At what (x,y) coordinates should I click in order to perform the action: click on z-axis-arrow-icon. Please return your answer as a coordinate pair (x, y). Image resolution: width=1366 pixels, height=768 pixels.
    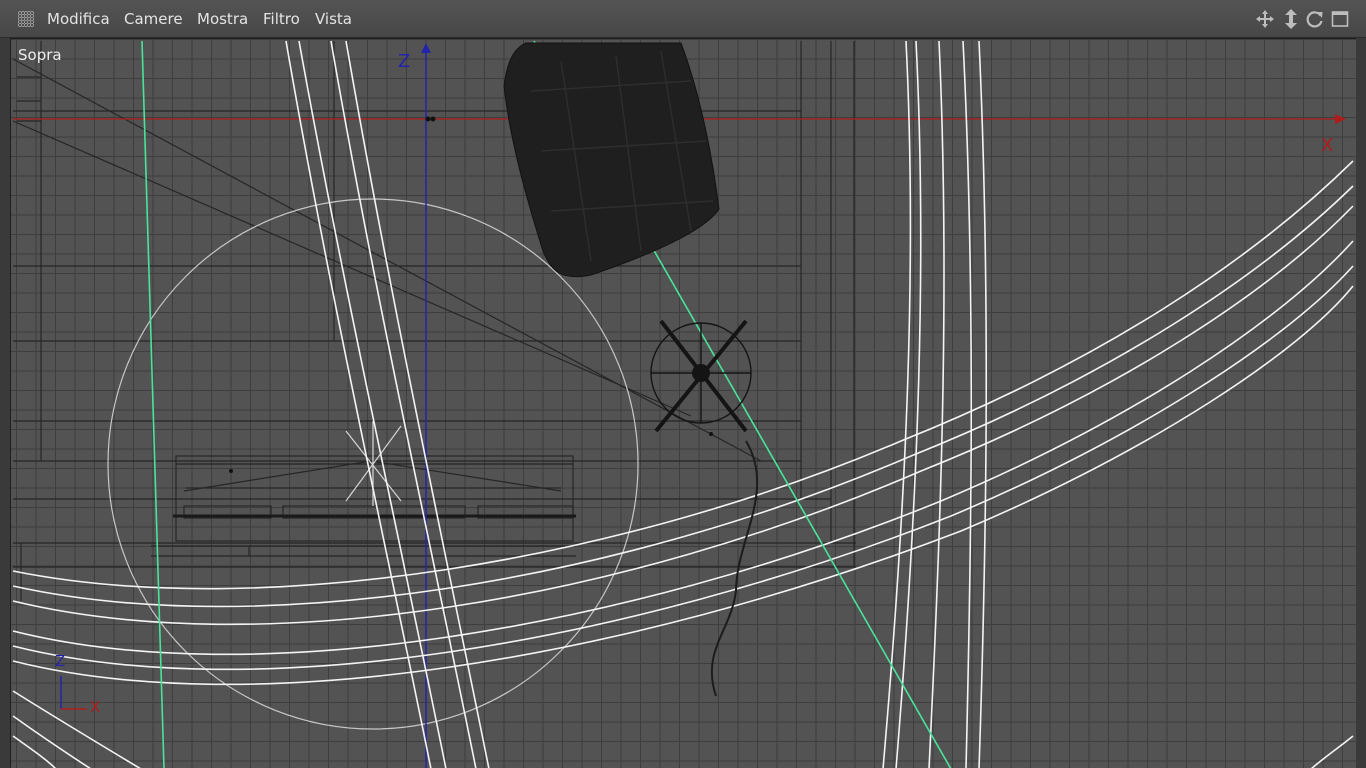
    Looking at the image, I should click on (426, 48).